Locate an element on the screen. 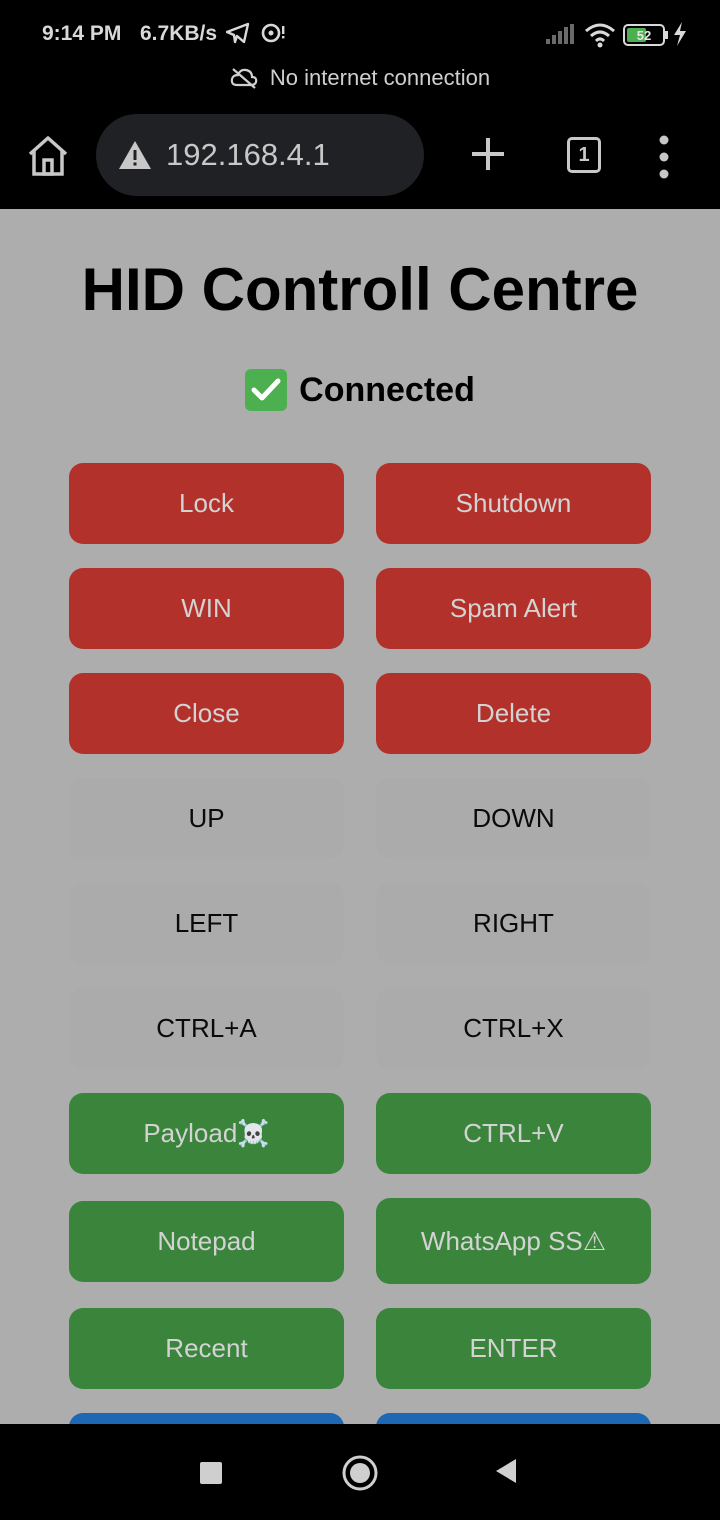 The width and height of the screenshot is (720, 1520). shutdown-button: Shutdown is located at coordinates (513, 503).